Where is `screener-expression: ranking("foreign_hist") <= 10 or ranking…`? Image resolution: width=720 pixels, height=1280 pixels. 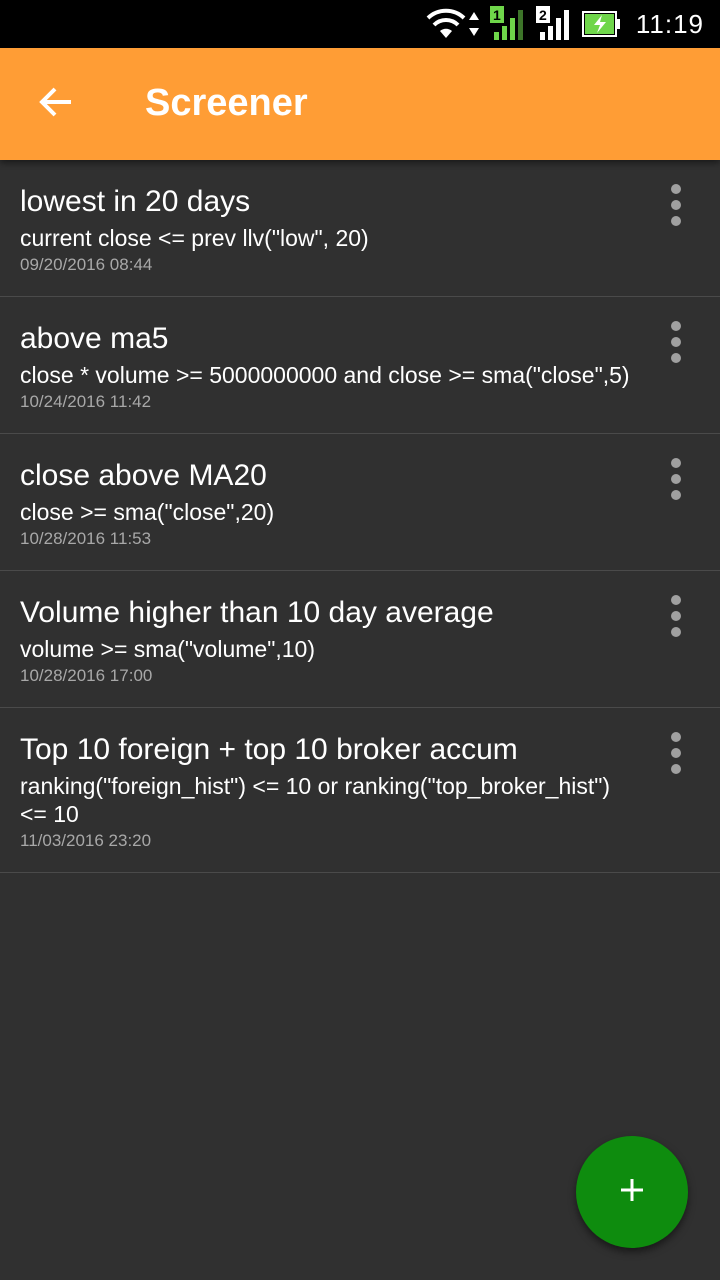
screener-expression: ranking("foreign_hist") <= 10 or ranking… is located at coordinates (315, 800).